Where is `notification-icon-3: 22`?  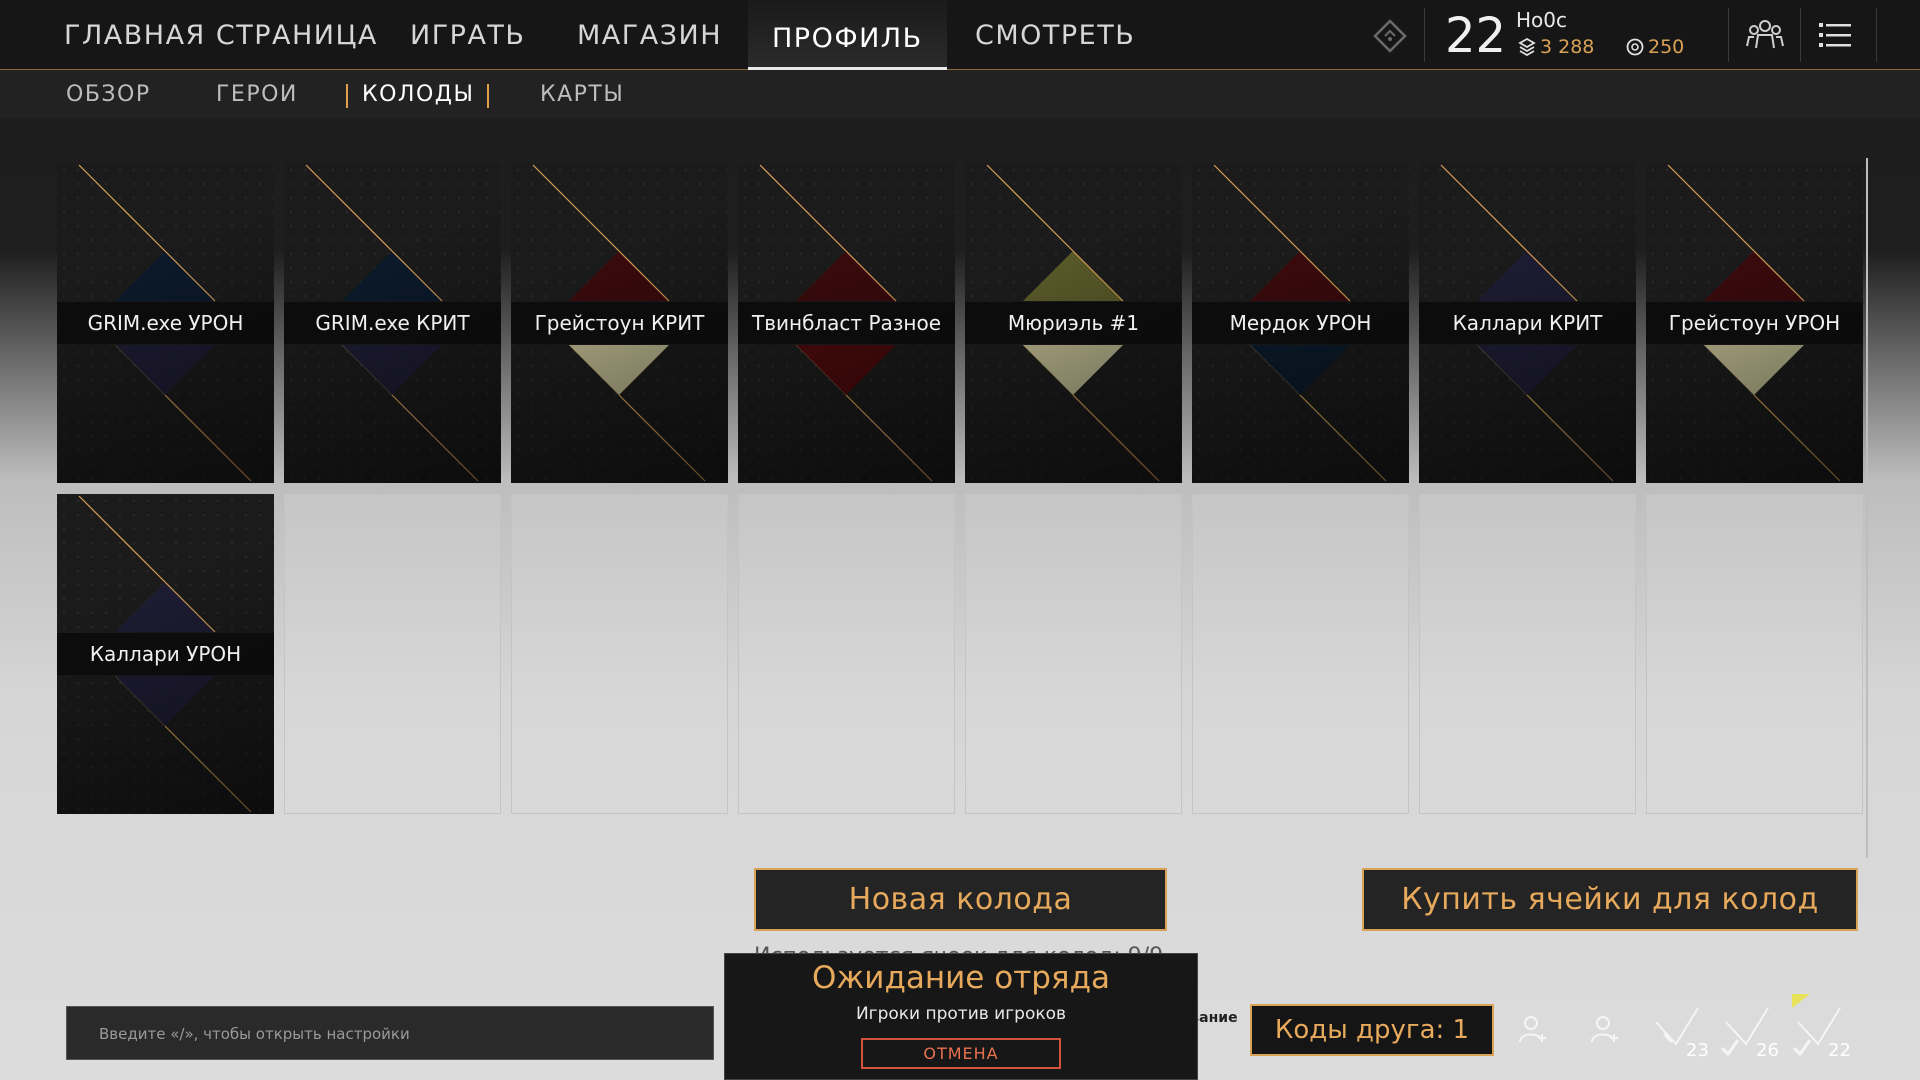 notification-icon-3: 22 is located at coordinates (1821, 1028).